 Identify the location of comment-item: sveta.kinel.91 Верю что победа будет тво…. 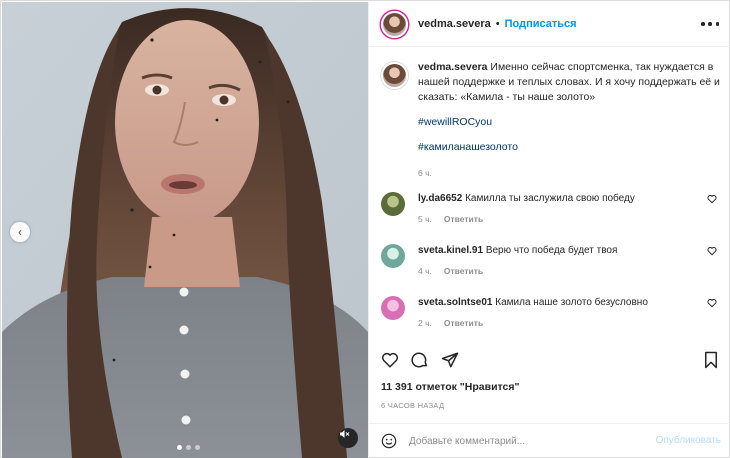
(551, 260).